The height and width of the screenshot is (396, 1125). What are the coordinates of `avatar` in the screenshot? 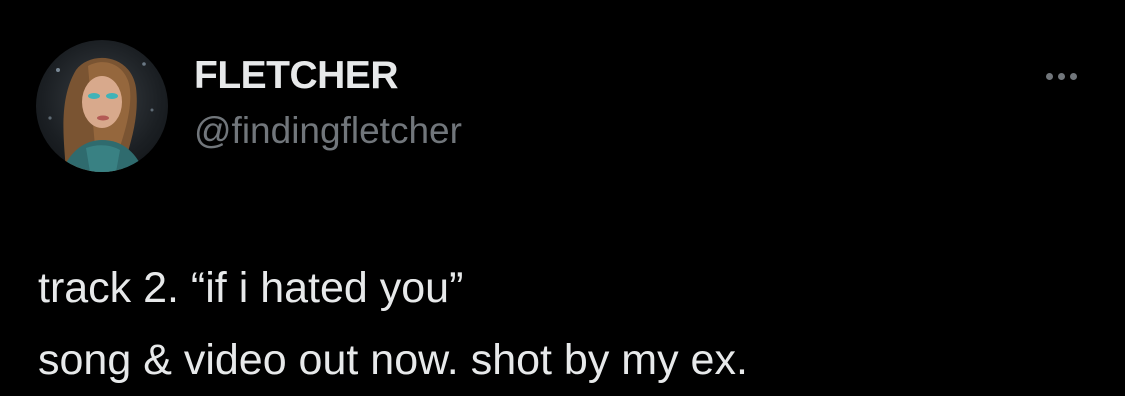 It's located at (102, 106).